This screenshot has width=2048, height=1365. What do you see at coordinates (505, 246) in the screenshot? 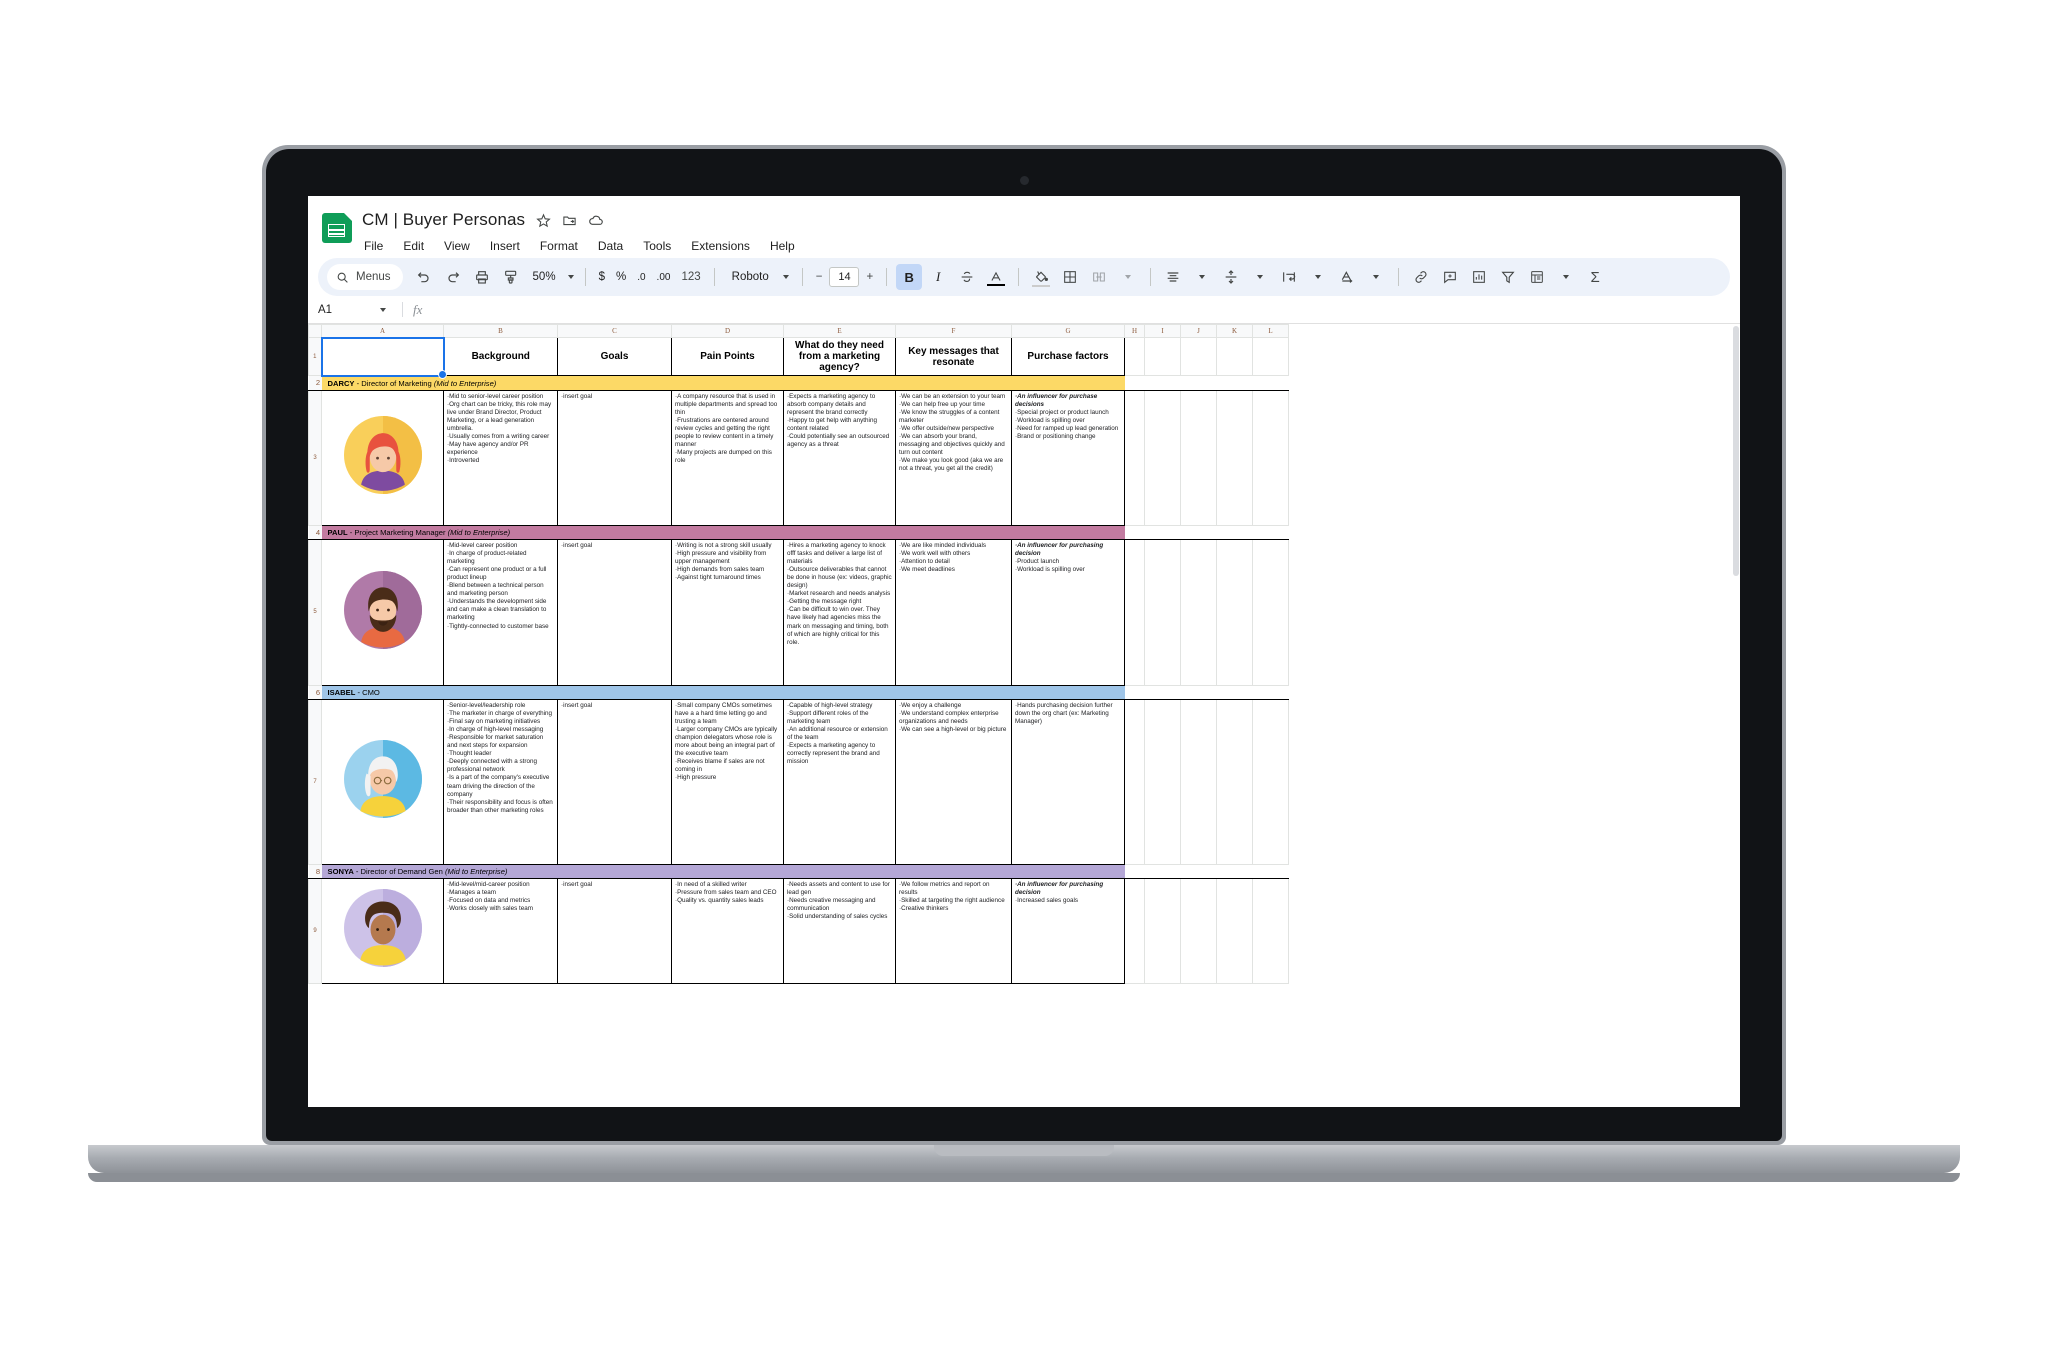
I see `menu-insert: Insert` at bounding box center [505, 246].